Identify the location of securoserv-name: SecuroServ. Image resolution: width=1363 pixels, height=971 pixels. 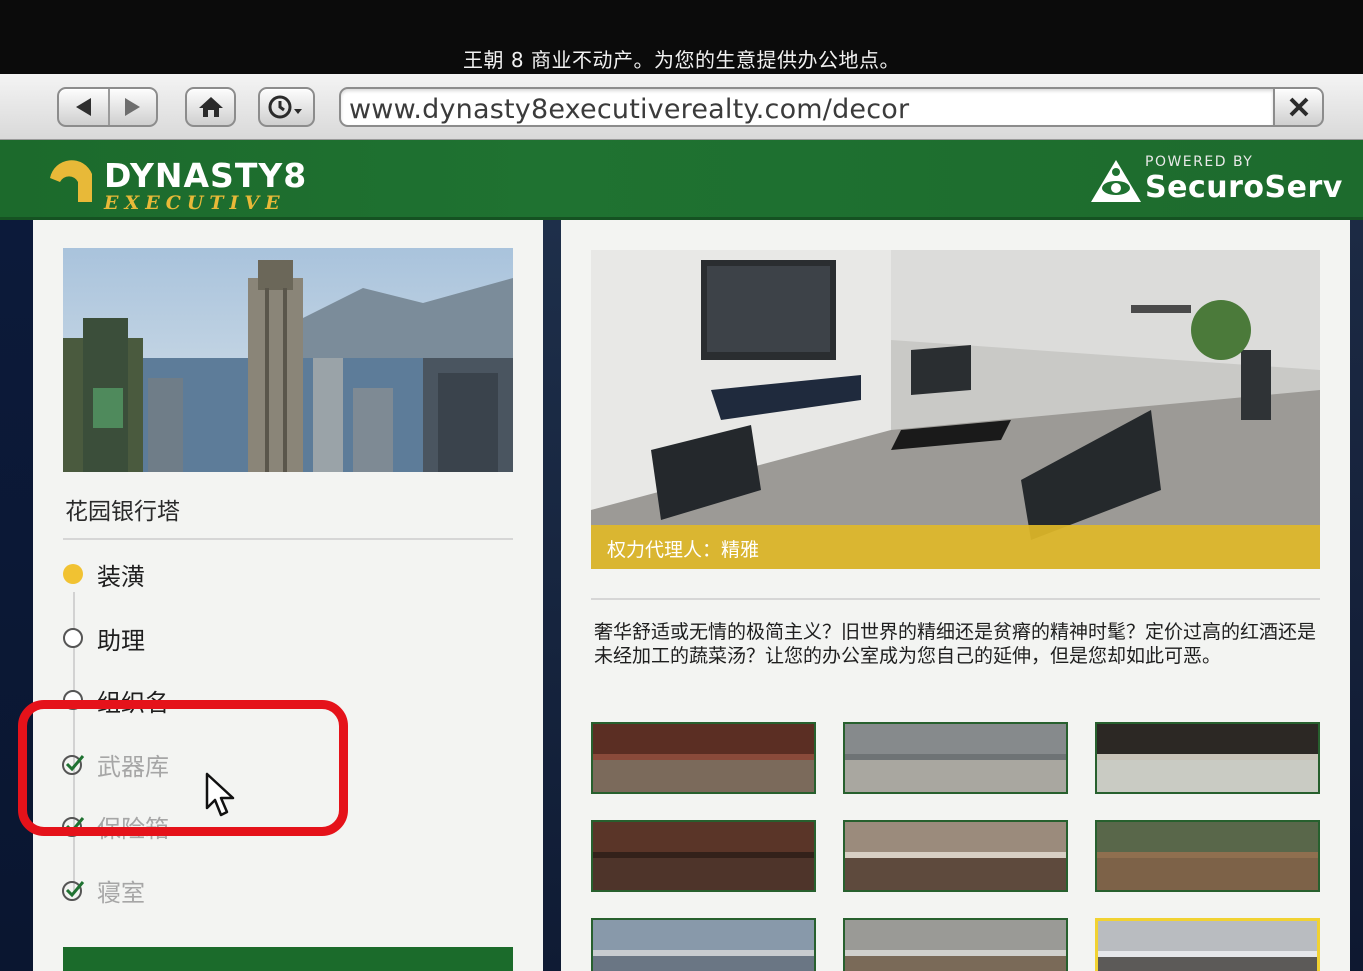
(1244, 187).